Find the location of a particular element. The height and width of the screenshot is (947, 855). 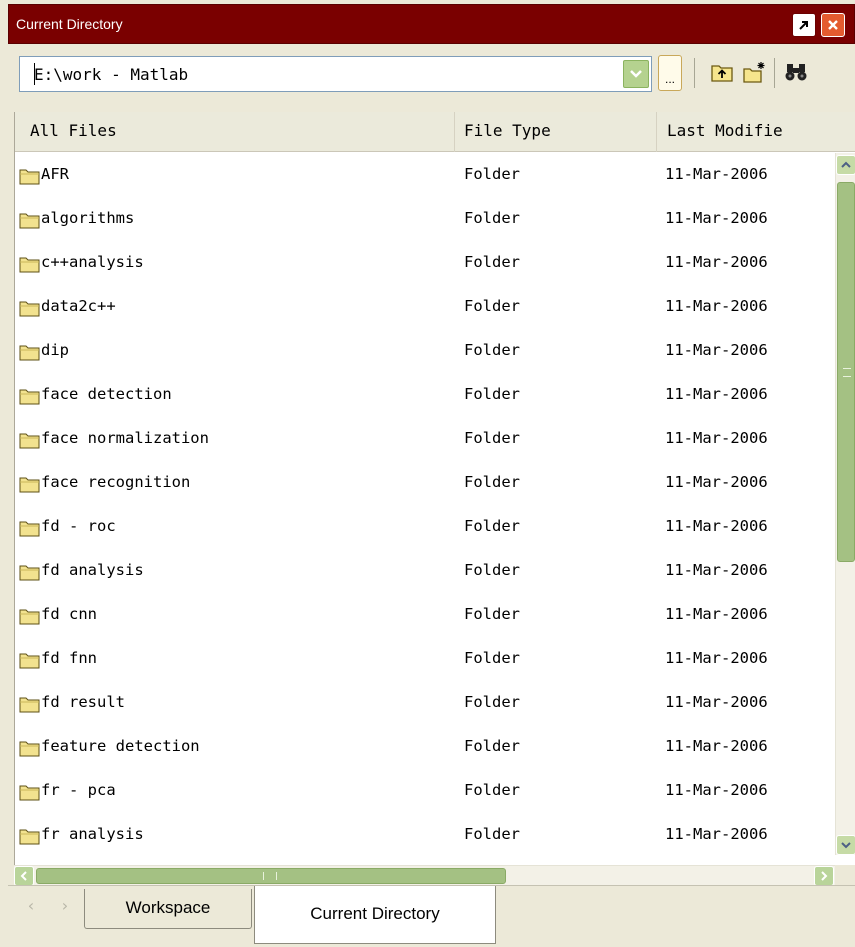

file-name: fd result is located at coordinates (83, 702).